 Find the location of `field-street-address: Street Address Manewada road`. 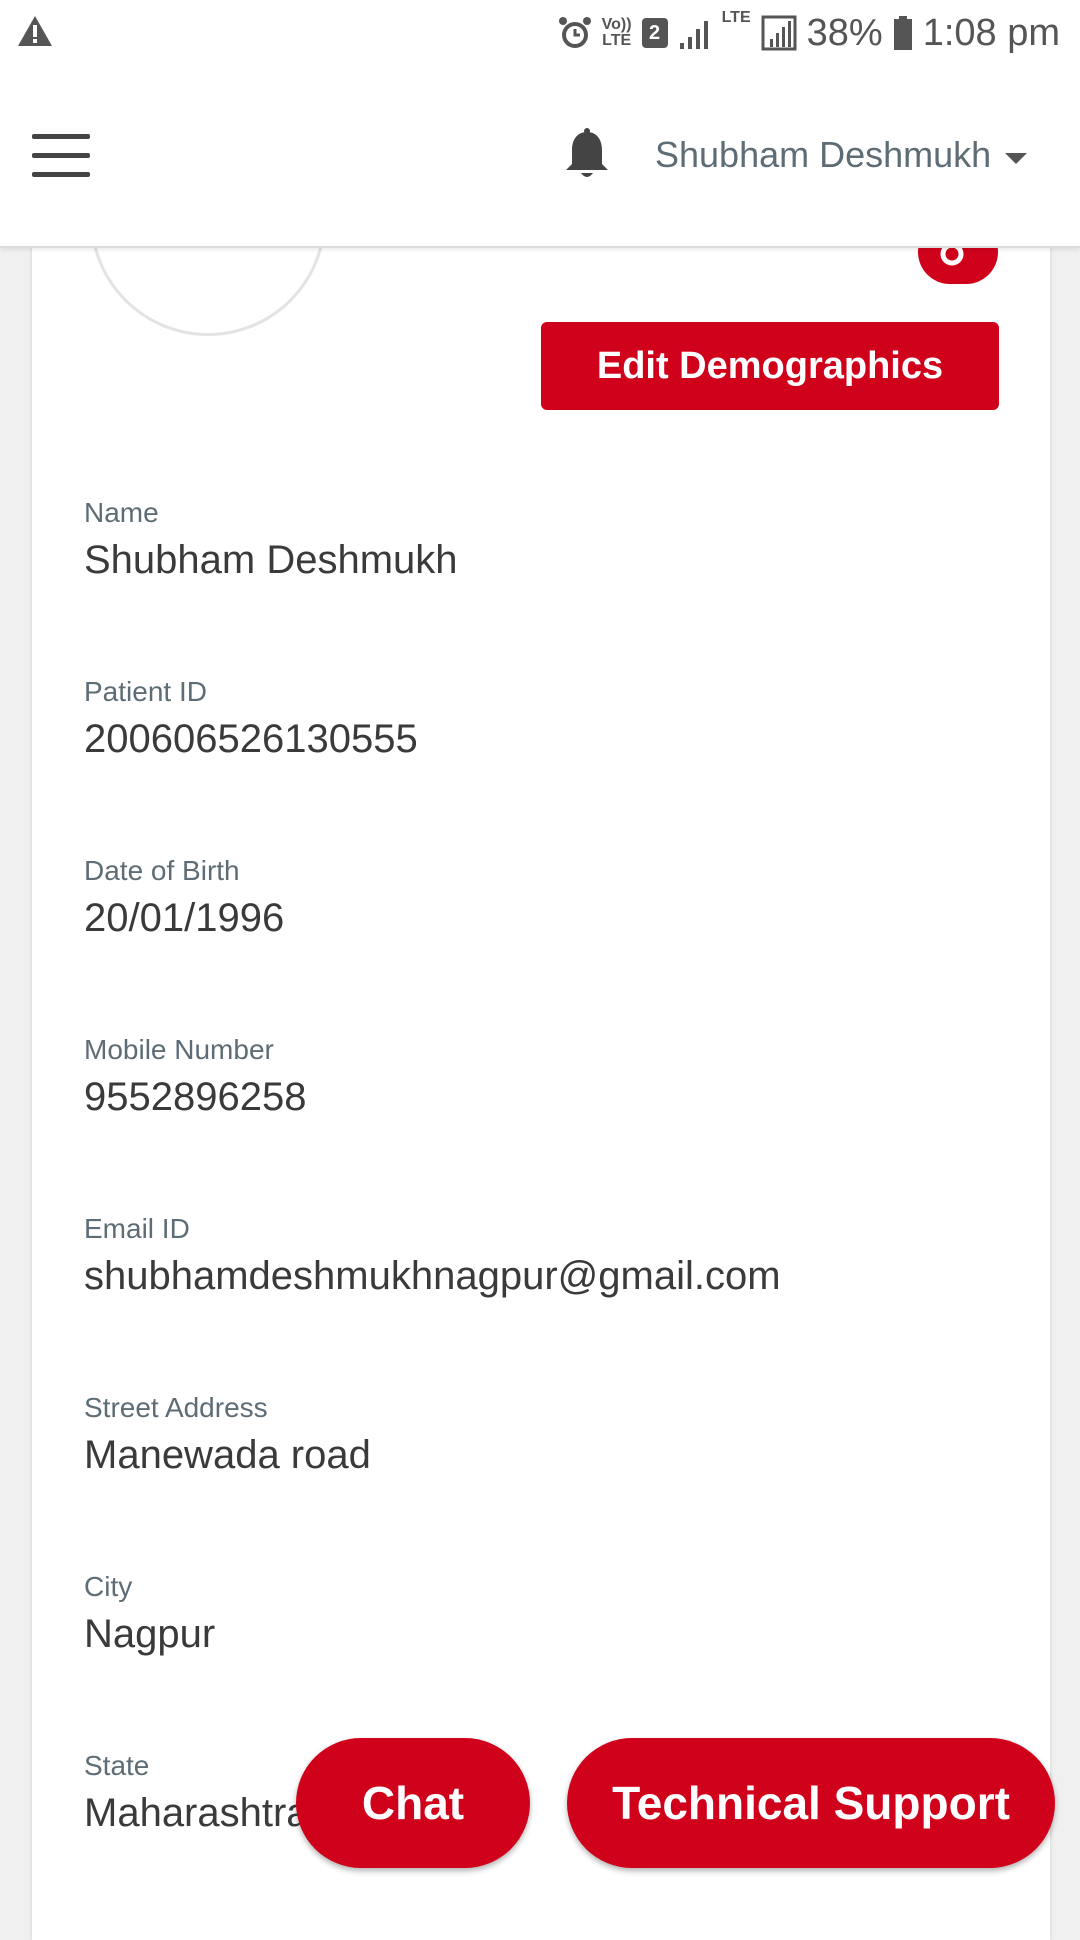

field-street-address: Street Address Manewada road is located at coordinates (227, 1436).